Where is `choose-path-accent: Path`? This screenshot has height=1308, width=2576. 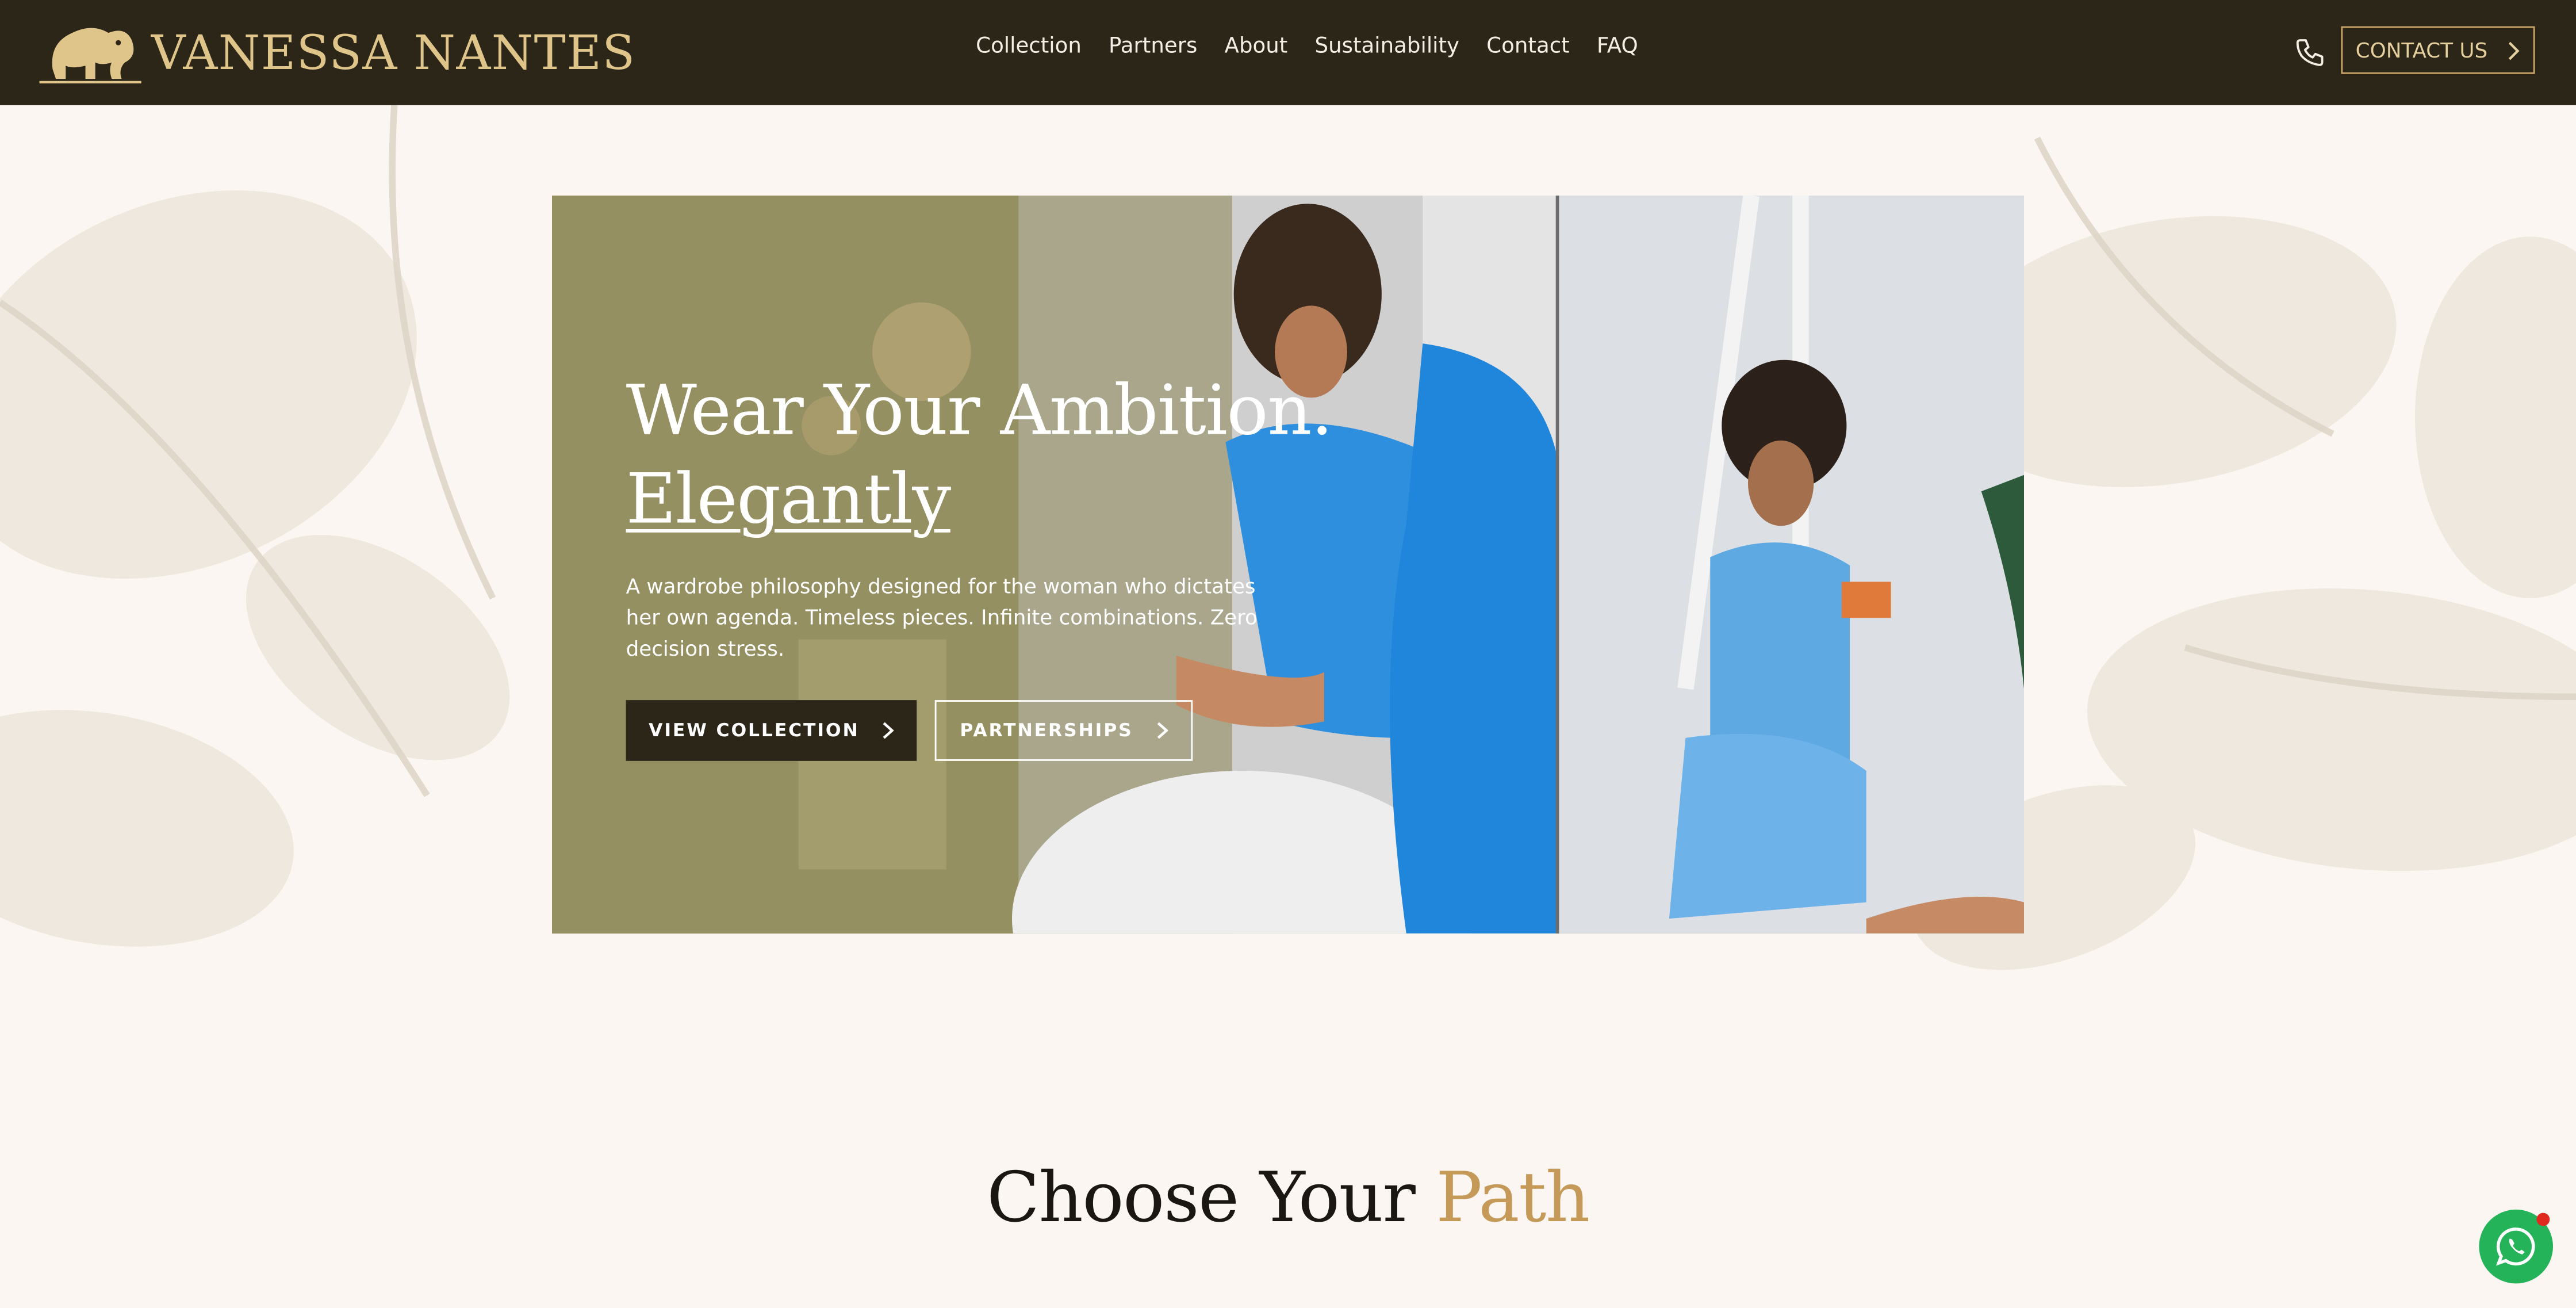
choose-path-accent: Path is located at coordinates (1513, 1197).